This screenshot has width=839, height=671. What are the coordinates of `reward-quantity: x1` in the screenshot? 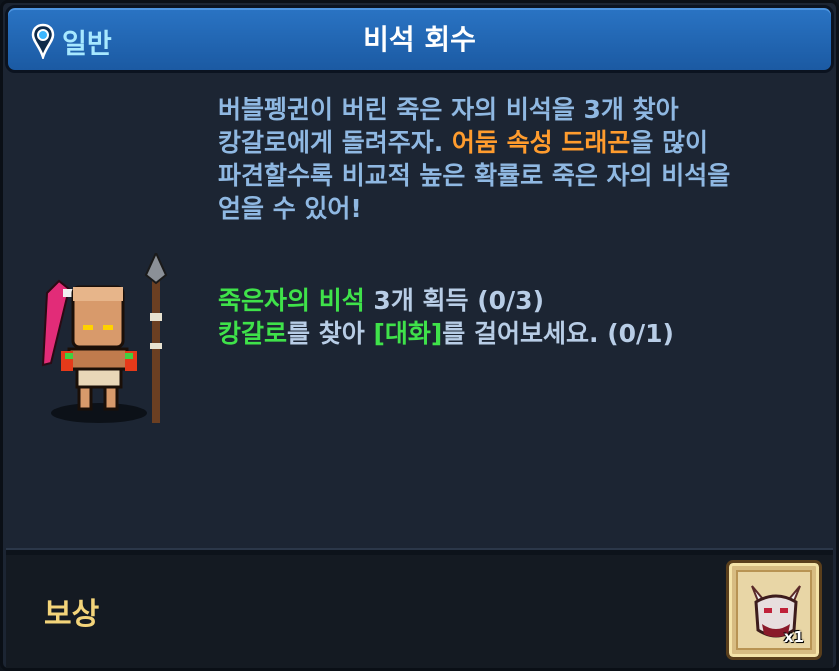 It's located at (793, 637).